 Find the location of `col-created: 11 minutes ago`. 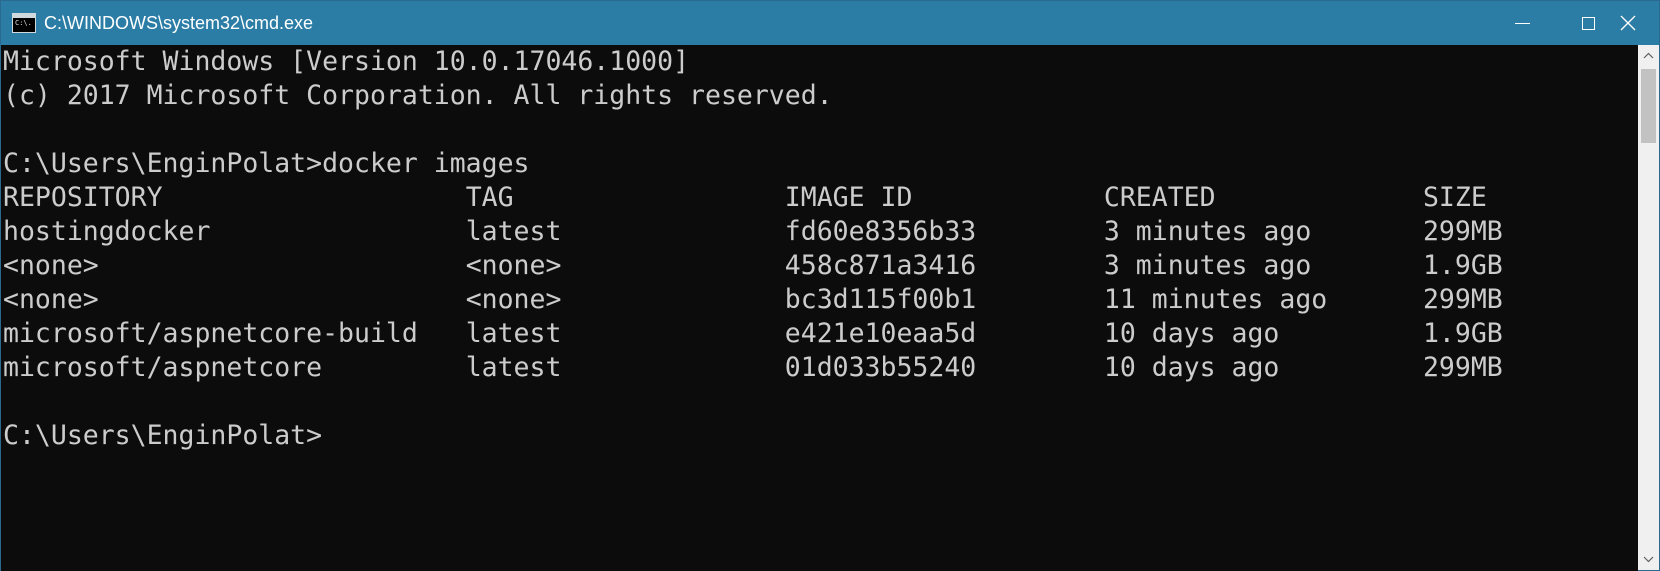

col-created: 11 minutes ago is located at coordinates (1263, 299).